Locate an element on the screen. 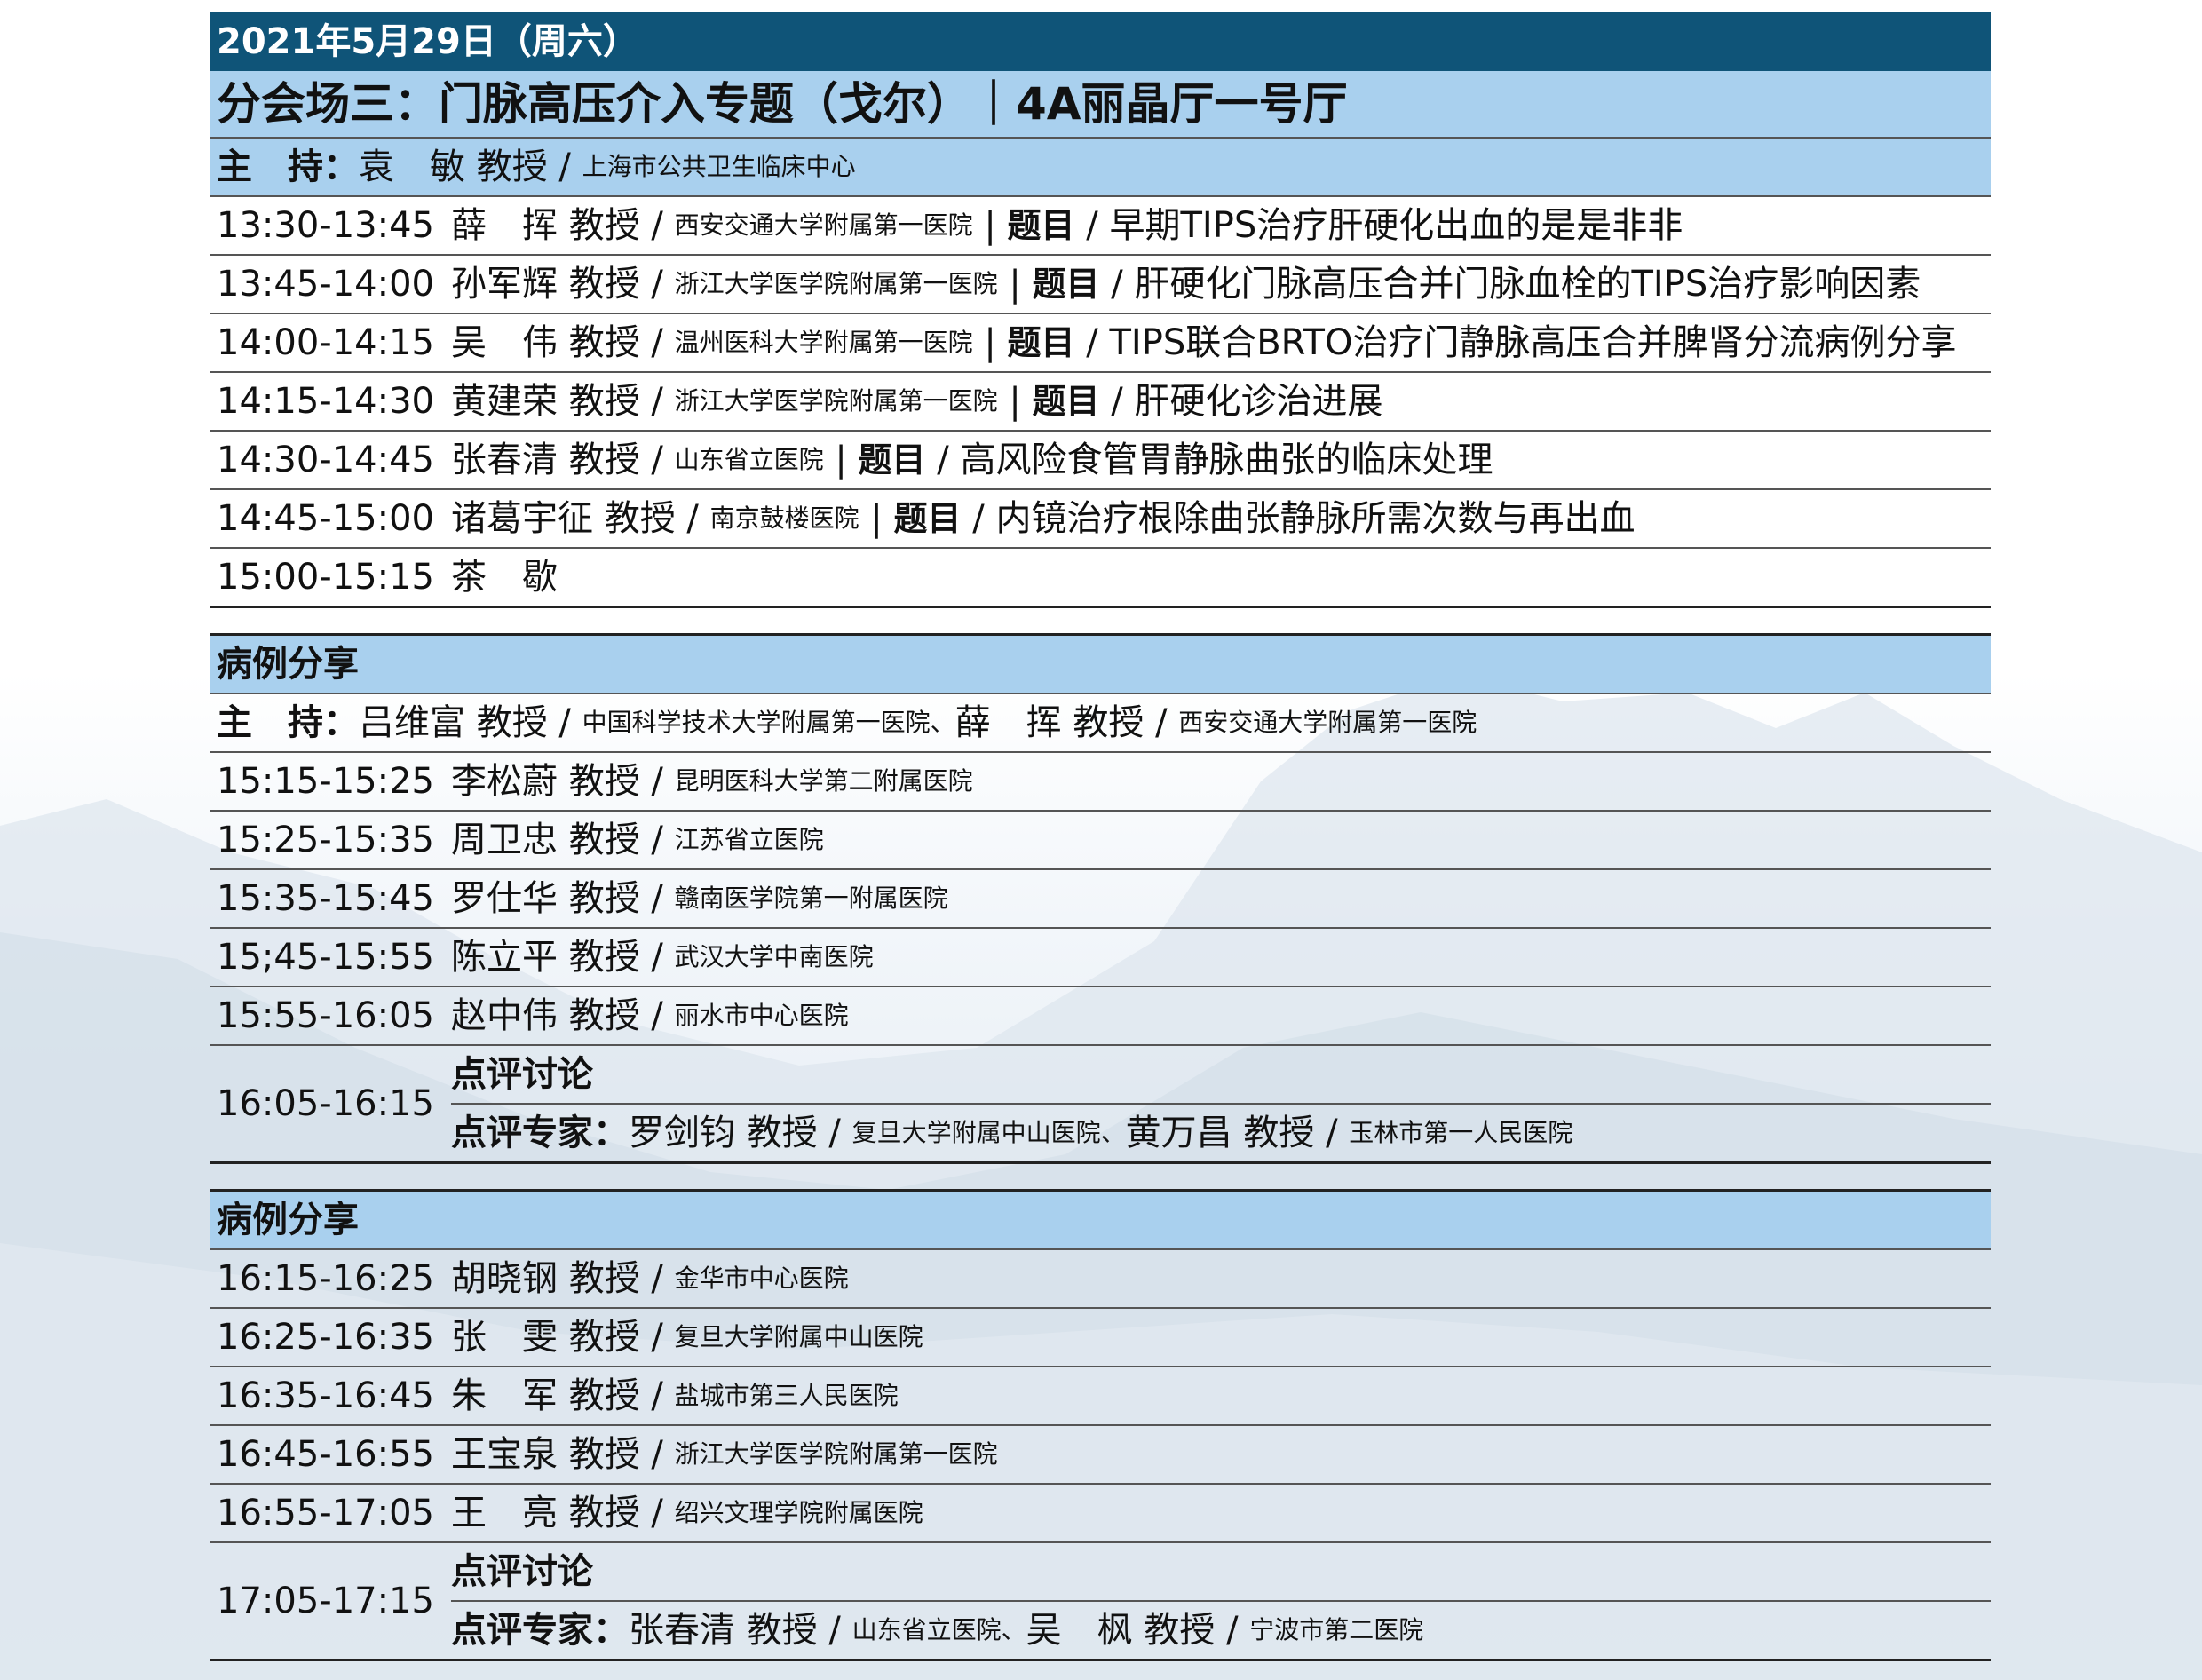 Image resolution: width=2202 pixels, height=1680 pixels. expert-name: 黄万昌 教授 is located at coordinates (1220, 1133).